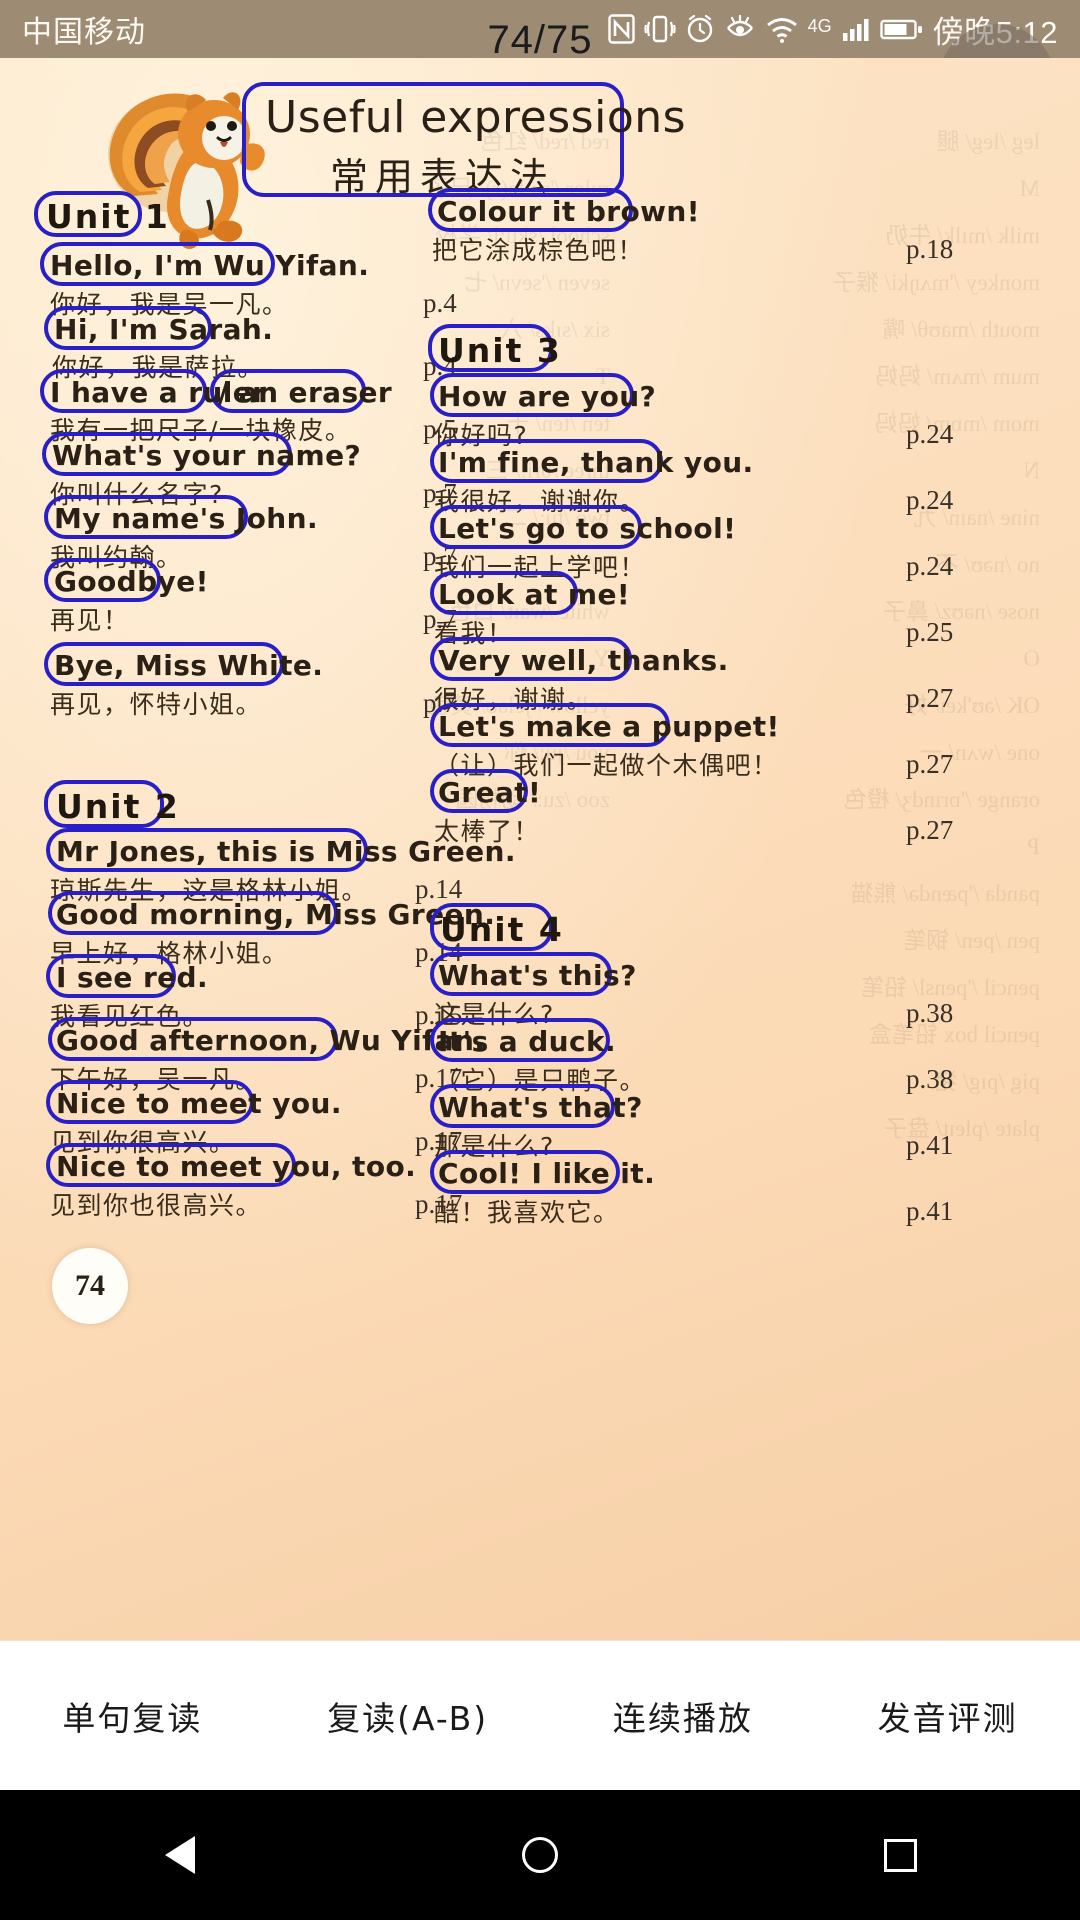 This screenshot has width=1080, height=1920. I want to click on phrase-en-r3: Let's go to school!, so click(587, 528).